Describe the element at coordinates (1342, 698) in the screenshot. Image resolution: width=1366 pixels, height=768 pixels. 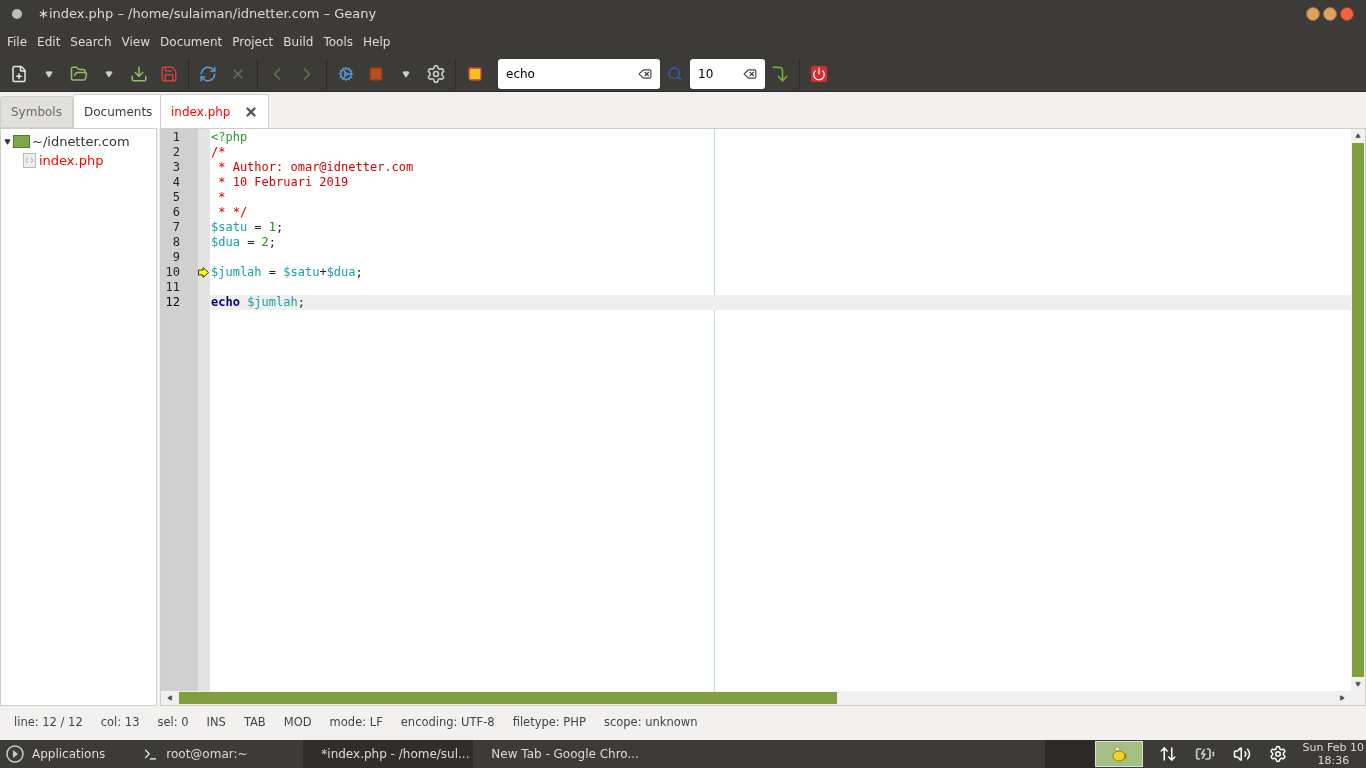
I see `right-triangle-icon` at that location.